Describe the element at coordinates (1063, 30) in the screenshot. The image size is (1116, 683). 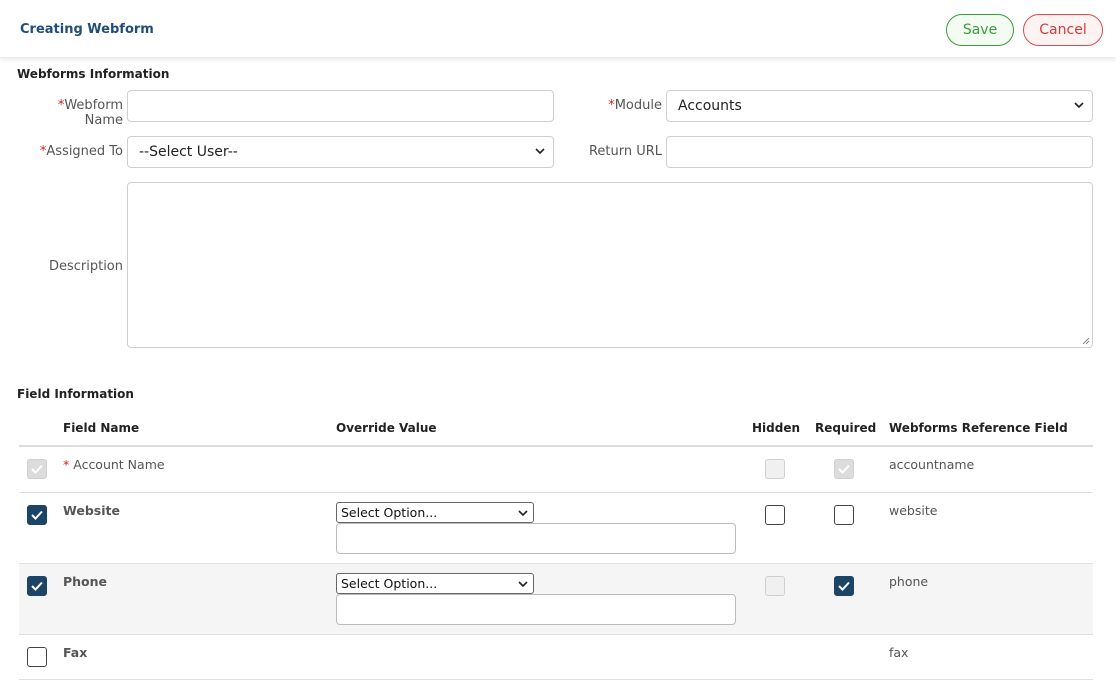
I see `cancel-button: Cancel` at that location.